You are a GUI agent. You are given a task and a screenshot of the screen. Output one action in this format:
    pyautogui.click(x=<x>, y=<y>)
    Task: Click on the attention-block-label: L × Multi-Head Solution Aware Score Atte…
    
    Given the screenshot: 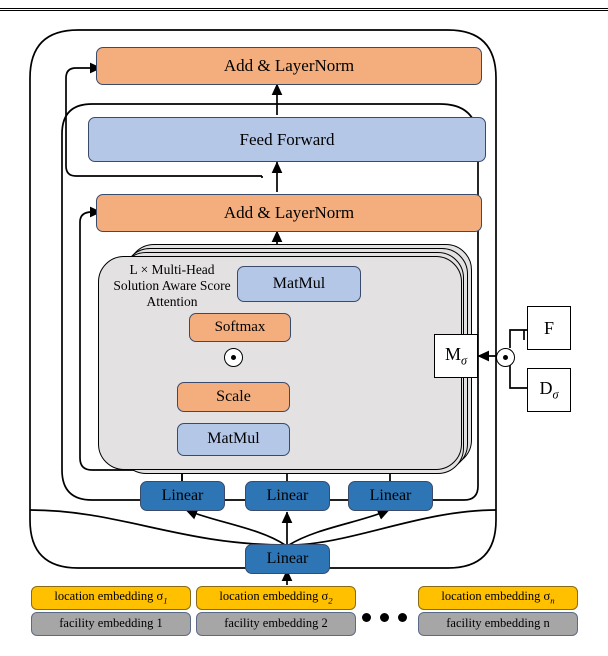 What is the action you would take?
    pyautogui.click(x=172, y=285)
    